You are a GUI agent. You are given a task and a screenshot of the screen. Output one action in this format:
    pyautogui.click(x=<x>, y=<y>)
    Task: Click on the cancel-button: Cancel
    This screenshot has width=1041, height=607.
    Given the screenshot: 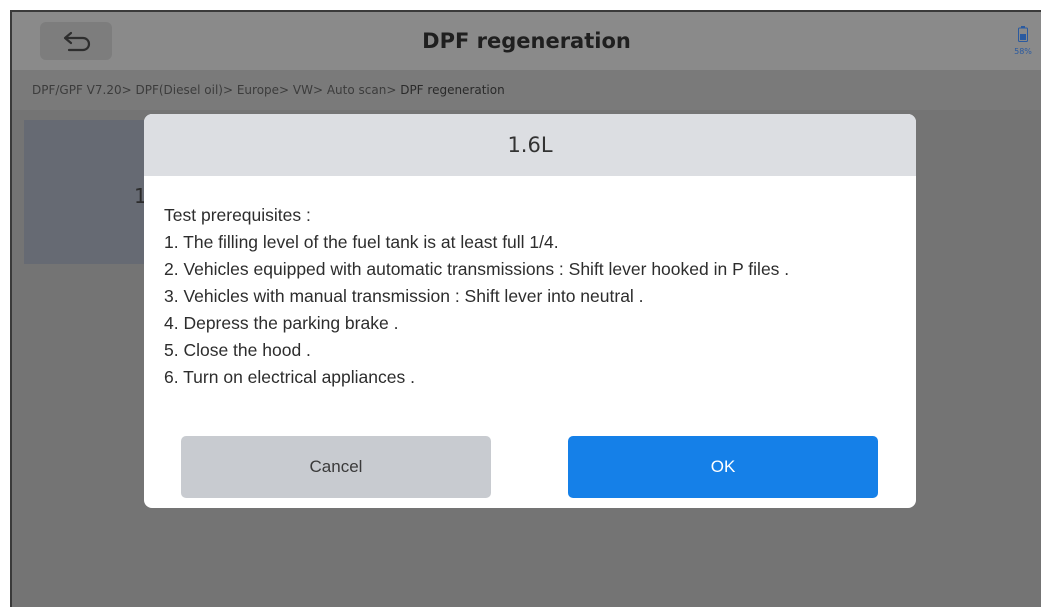 What is the action you would take?
    pyautogui.click(x=336, y=467)
    